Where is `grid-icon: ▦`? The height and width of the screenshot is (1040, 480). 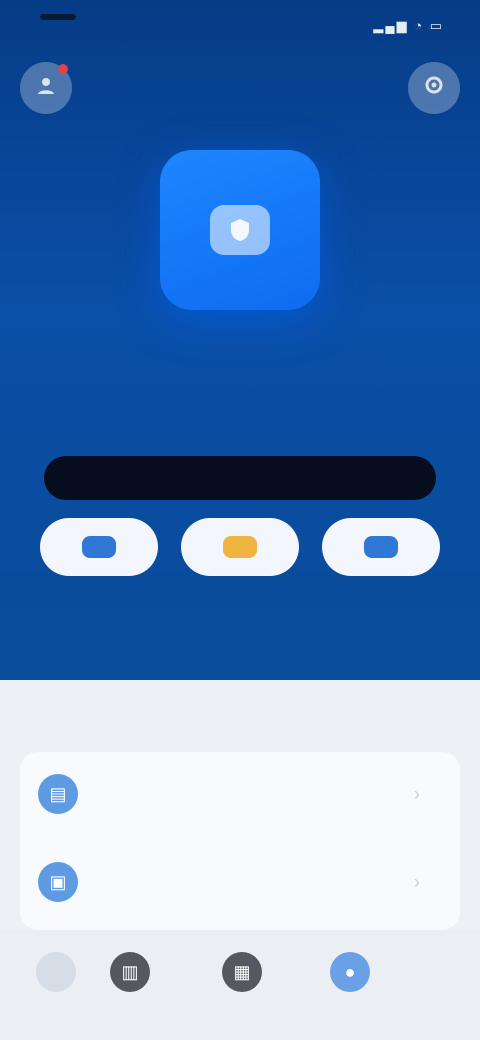
grid-icon: ▦ is located at coordinates (242, 972).